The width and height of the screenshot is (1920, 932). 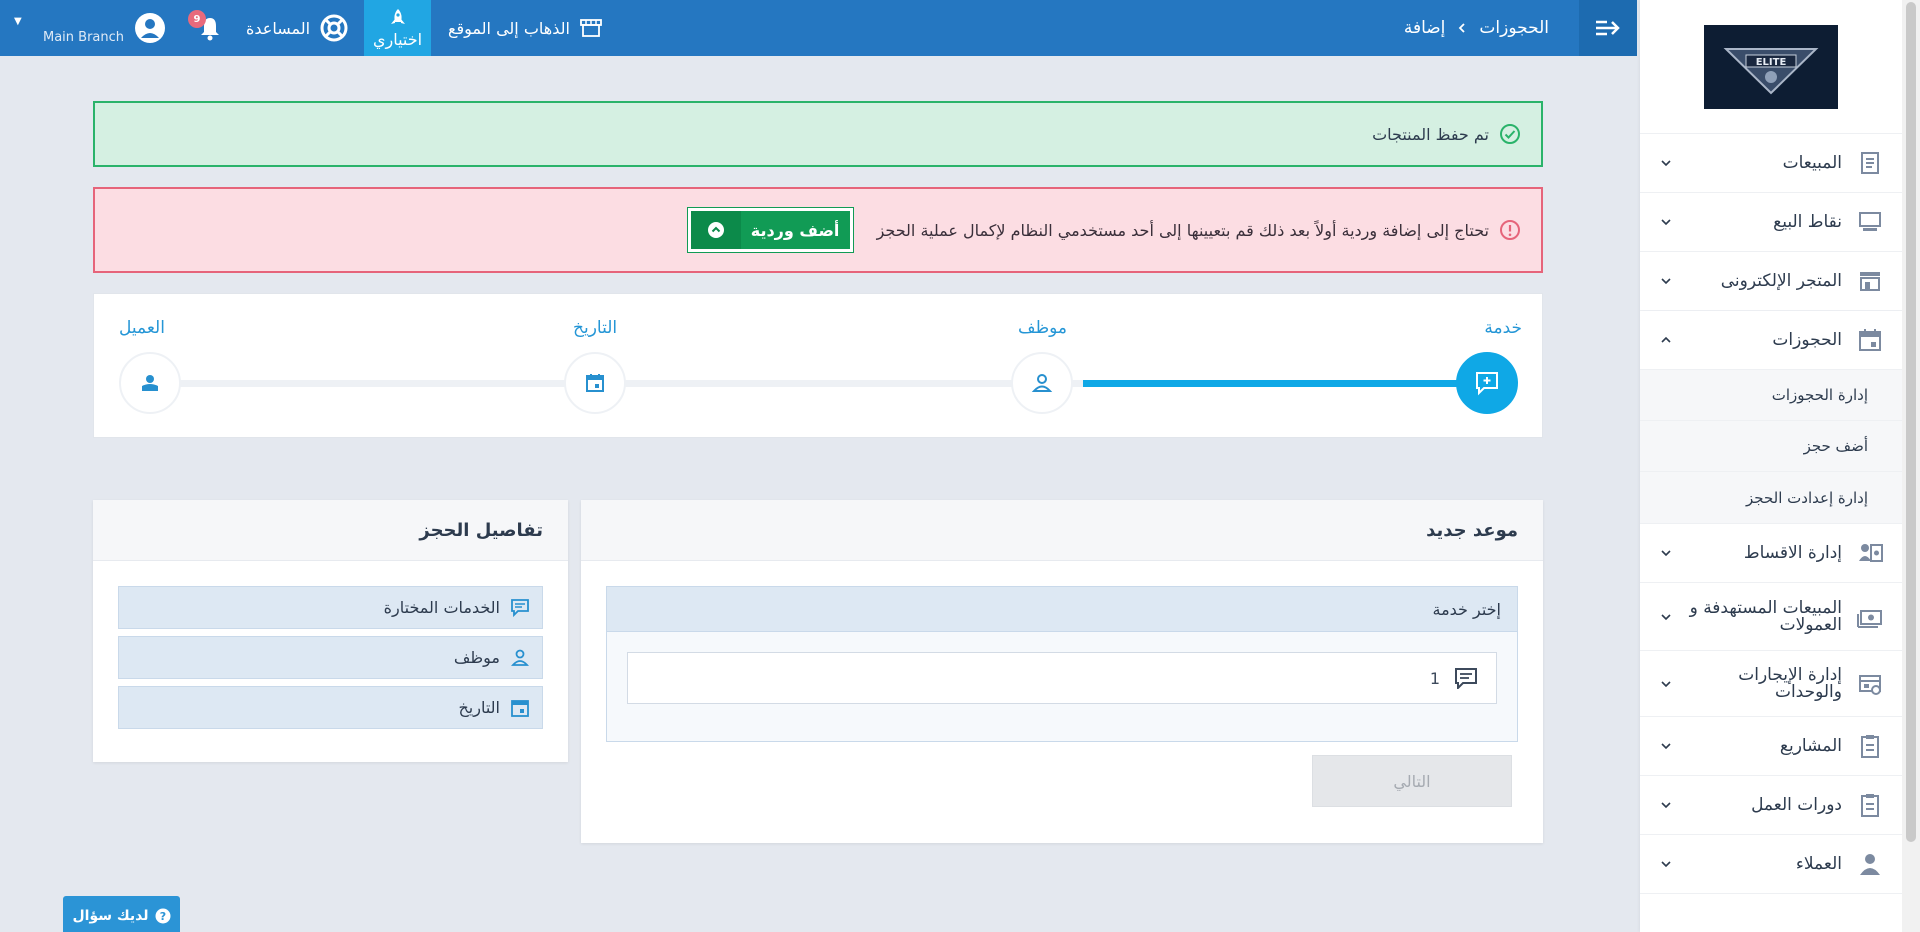 I want to click on trial-button: اختياري, so click(x=397, y=28).